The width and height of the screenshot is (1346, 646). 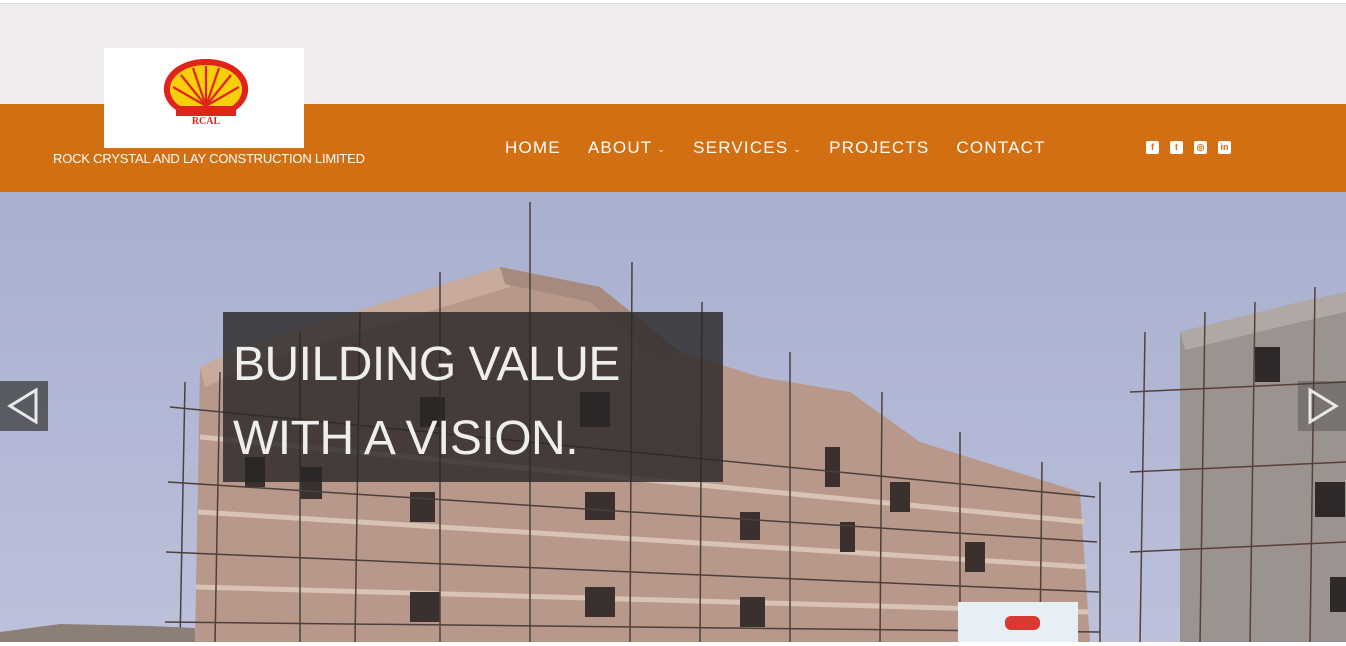 I want to click on nav-projects-label: PROJECTS, so click(x=879, y=147).